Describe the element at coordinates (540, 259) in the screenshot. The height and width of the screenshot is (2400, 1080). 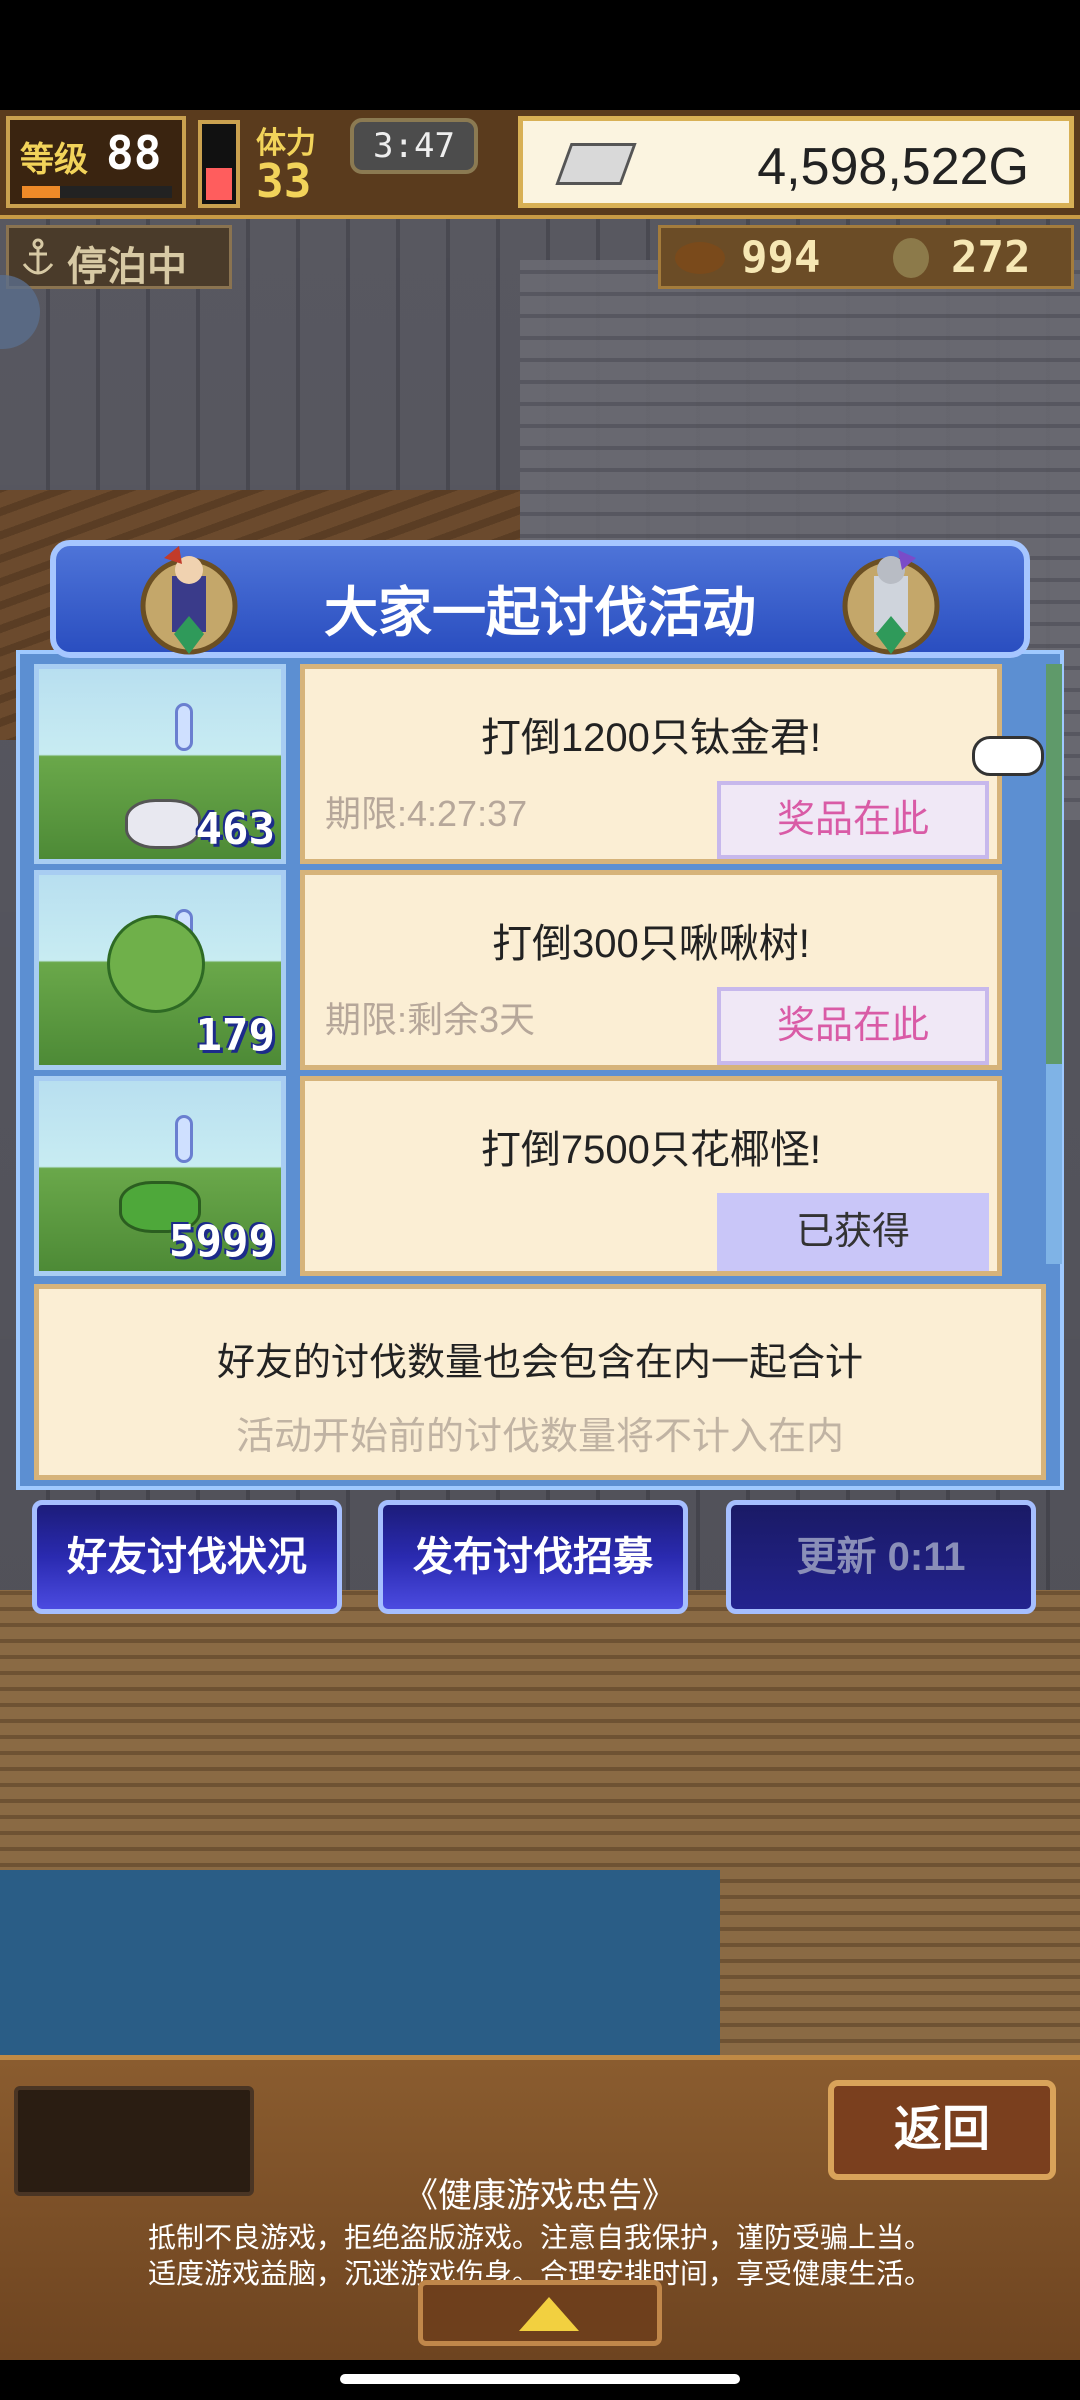
I see `status-row: 停泊中 994 272` at that location.